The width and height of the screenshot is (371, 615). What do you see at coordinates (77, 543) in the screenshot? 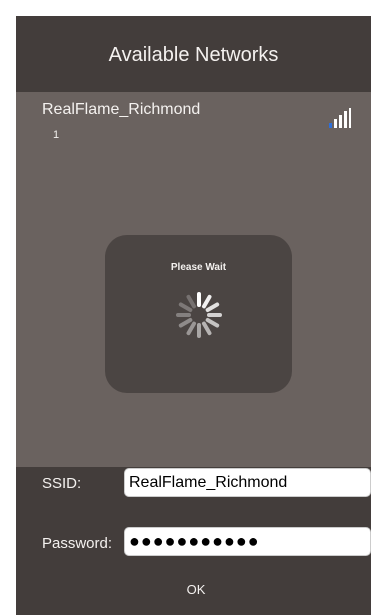
I see `password-label: Password:` at bounding box center [77, 543].